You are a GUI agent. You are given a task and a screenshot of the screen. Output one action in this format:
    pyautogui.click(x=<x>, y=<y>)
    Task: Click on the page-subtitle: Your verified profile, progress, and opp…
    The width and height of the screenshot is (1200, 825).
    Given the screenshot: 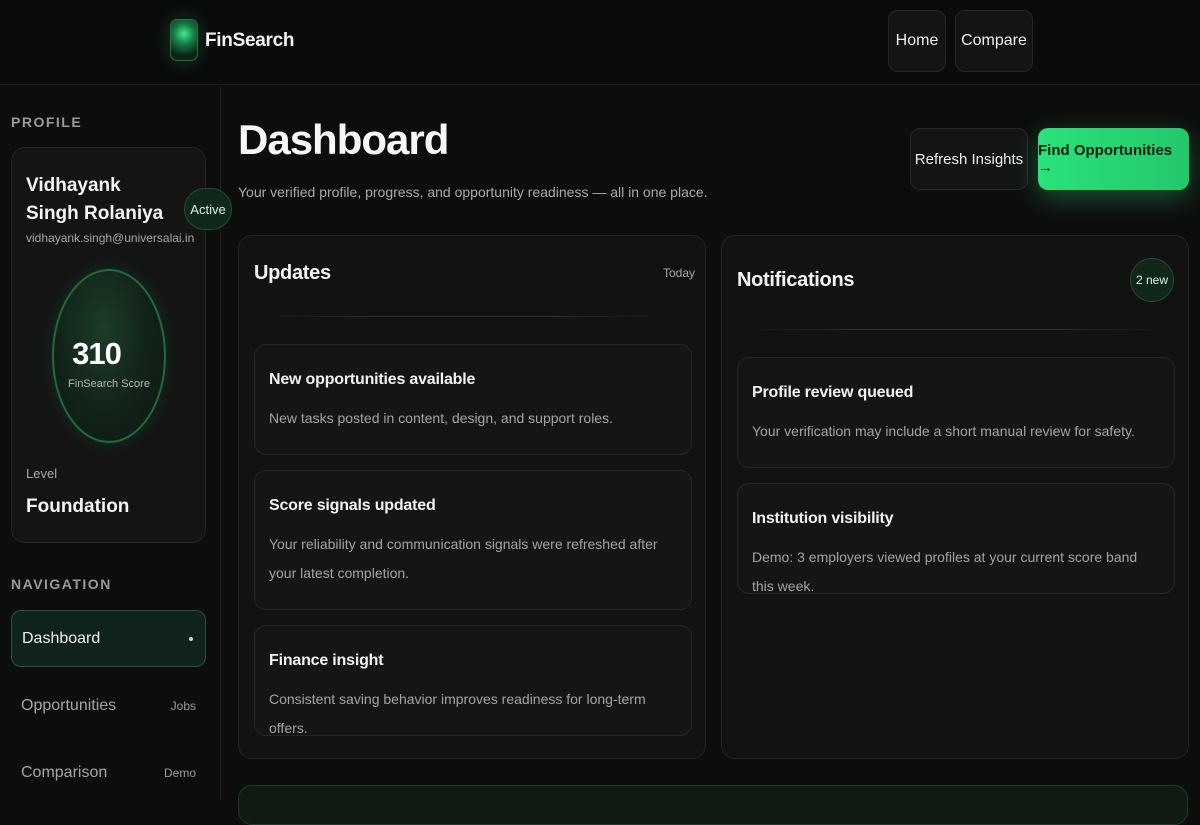 What is the action you would take?
    pyautogui.click(x=473, y=192)
    